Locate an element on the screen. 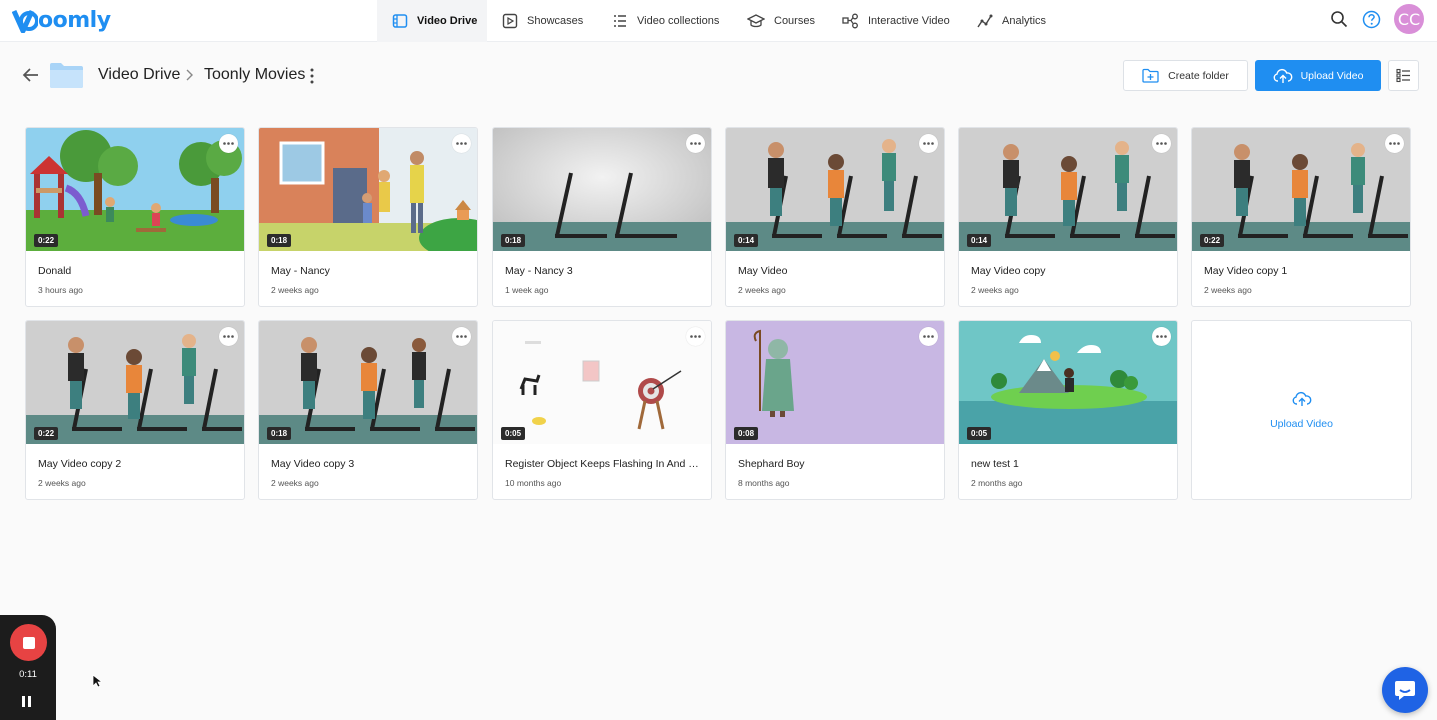  video-card: 0:18 May - Nancy 3 1 week ago is located at coordinates (602, 217).